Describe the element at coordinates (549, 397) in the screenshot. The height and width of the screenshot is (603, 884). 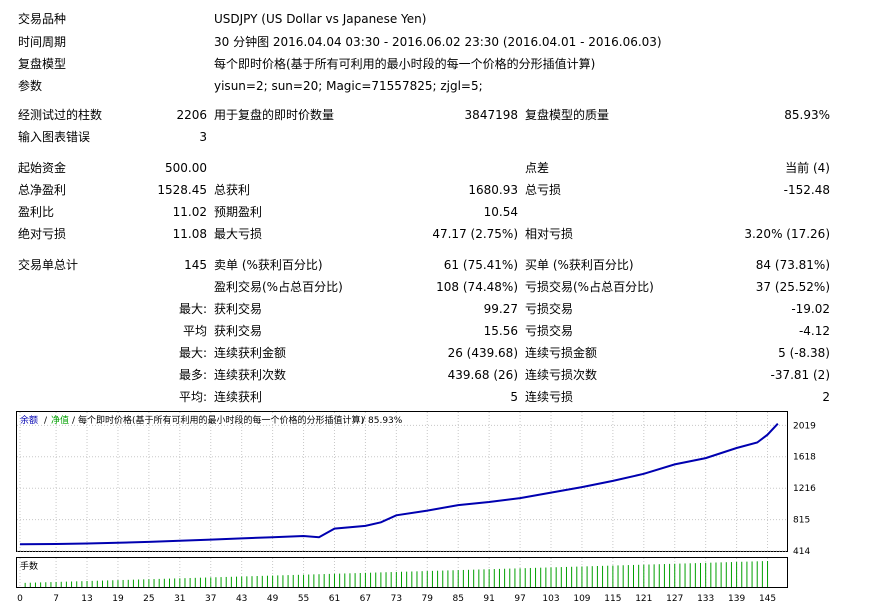
I see `avg-consec-losses-label: 连续亏损` at that location.